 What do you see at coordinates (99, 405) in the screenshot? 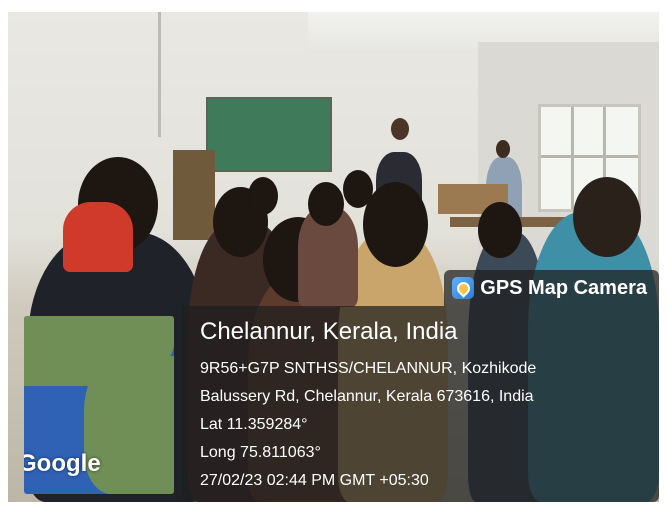
I see `map-thumbnail: Google` at bounding box center [99, 405].